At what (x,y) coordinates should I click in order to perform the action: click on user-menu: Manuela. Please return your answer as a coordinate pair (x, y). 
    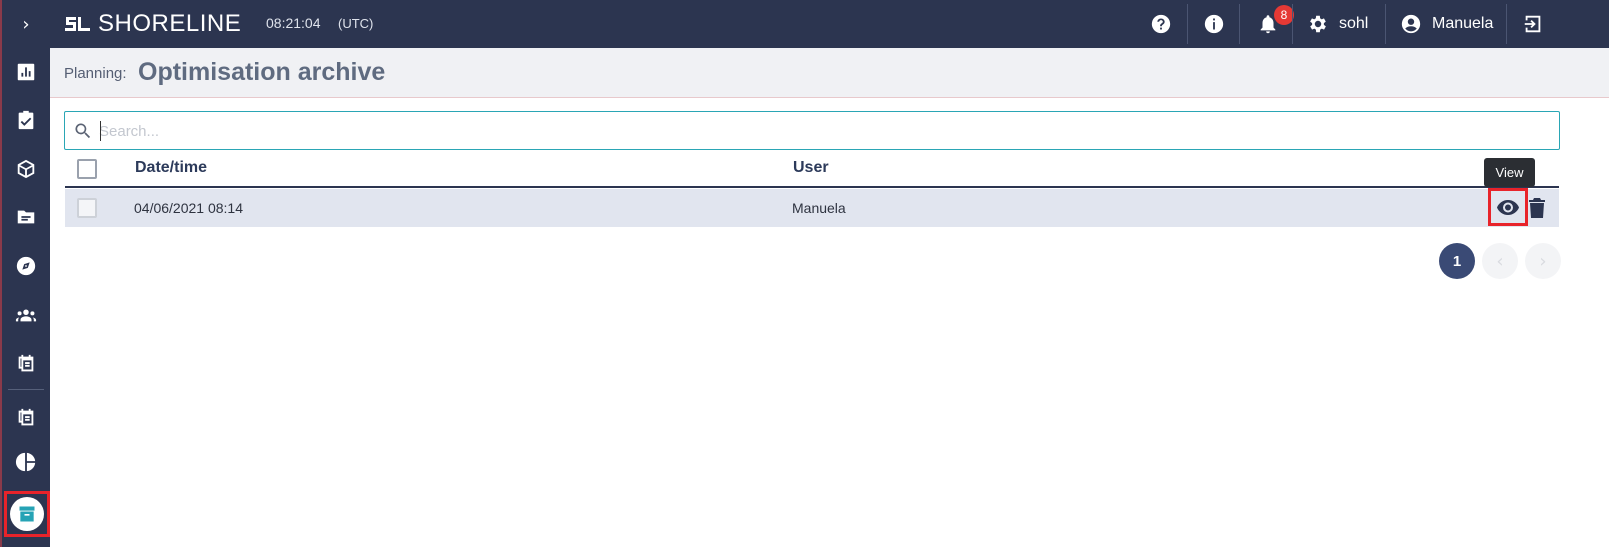
    Looking at the image, I should click on (1461, 24).